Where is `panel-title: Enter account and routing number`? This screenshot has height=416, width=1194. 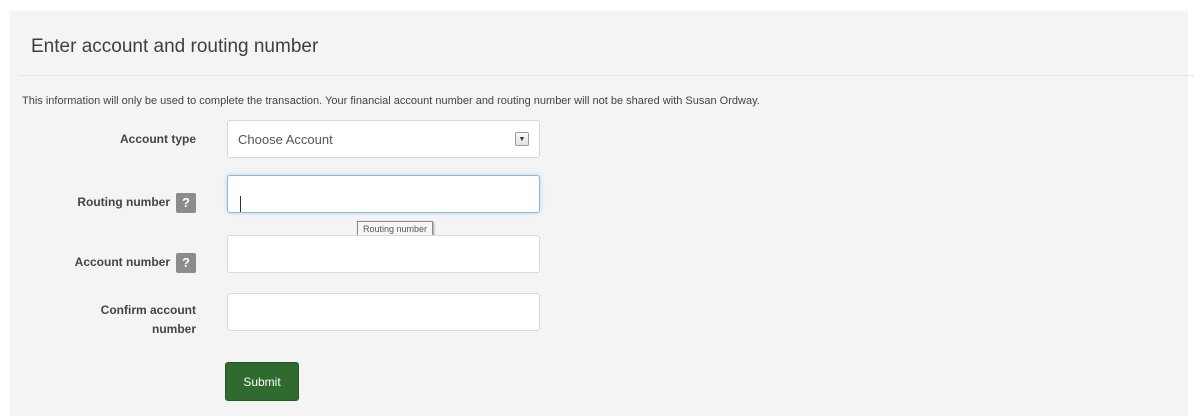 panel-title: Enter account and routing number is located at coordinates (175, 46).